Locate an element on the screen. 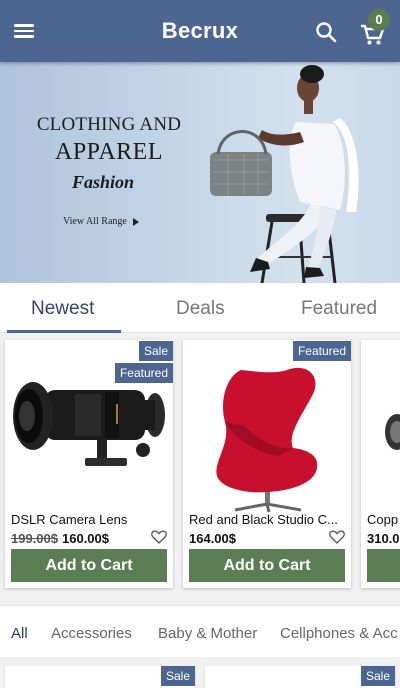  app-title: Becrux is located at coordinates (200, 30).